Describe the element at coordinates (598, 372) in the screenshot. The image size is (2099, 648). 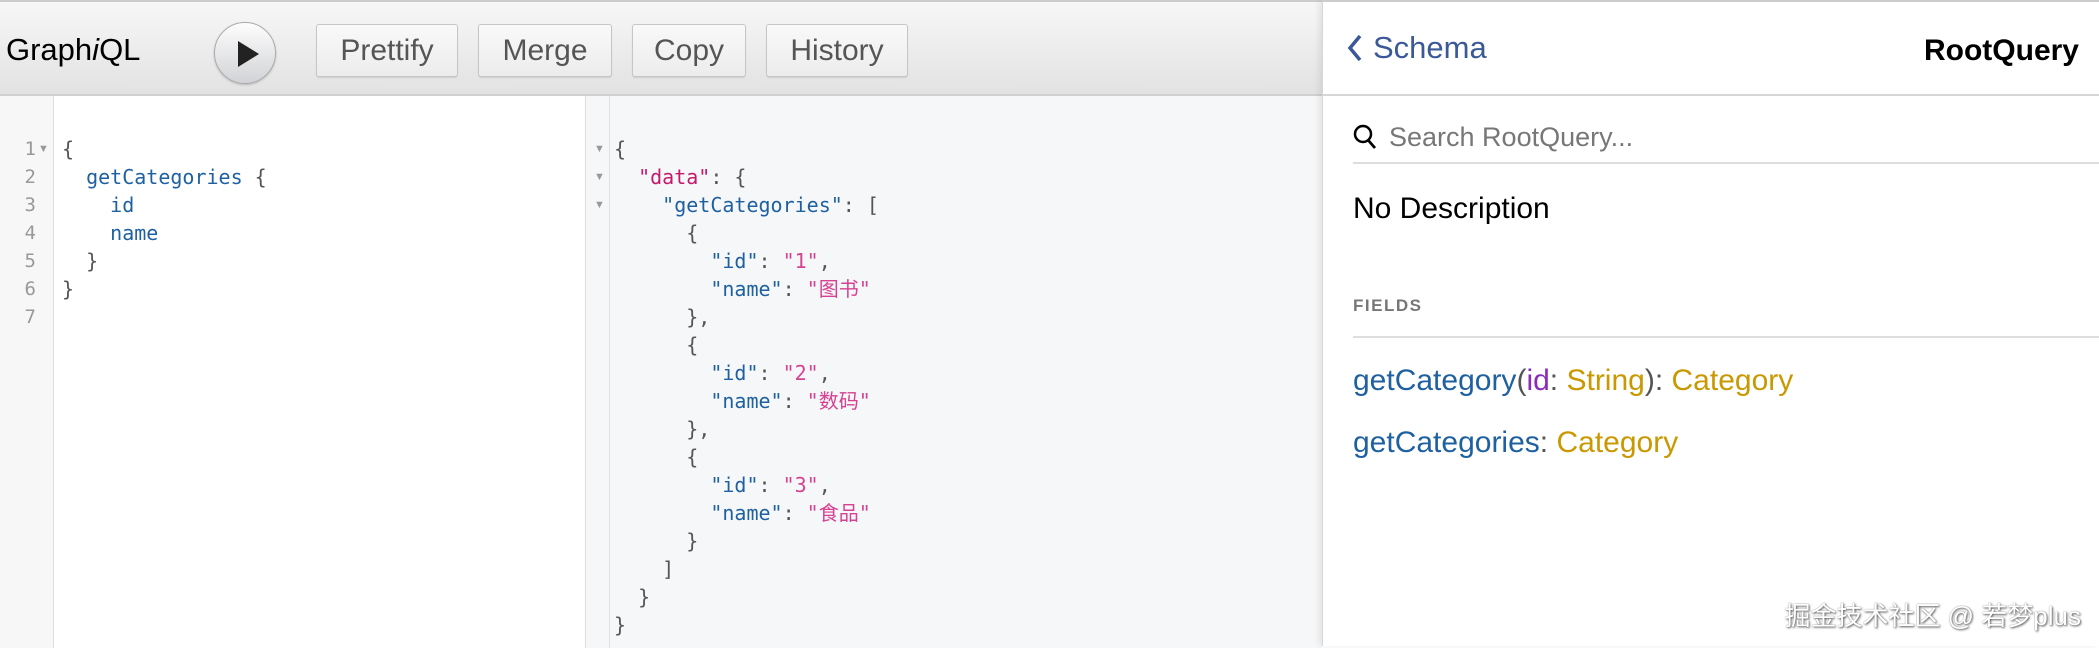
I see `result-gutter: ▼ ▼ ▼` at that location.